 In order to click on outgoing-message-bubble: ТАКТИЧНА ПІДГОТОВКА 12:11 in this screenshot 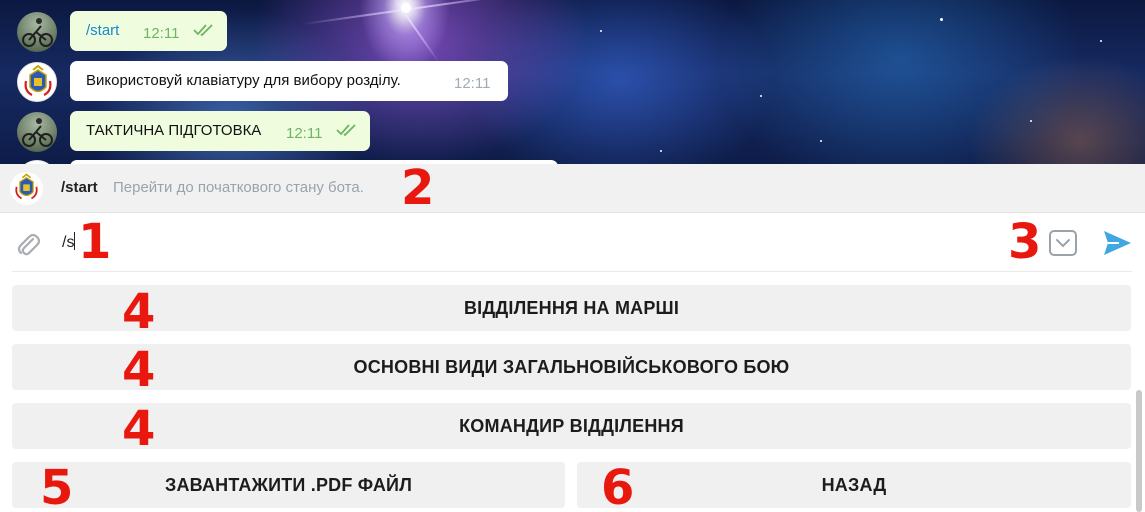, I will do `click(220, 131)`.